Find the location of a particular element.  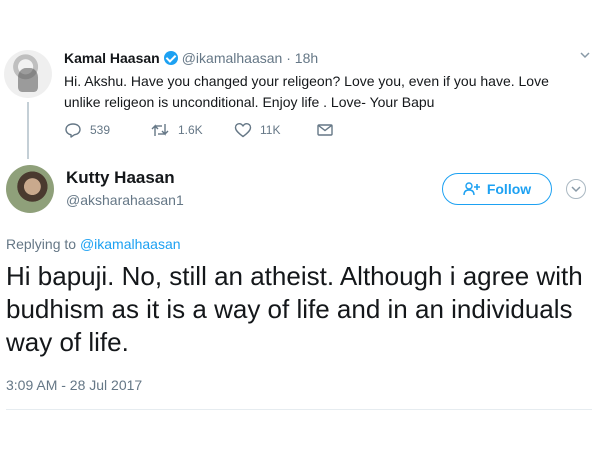

more-options-button is located at coordinates (576, 189).